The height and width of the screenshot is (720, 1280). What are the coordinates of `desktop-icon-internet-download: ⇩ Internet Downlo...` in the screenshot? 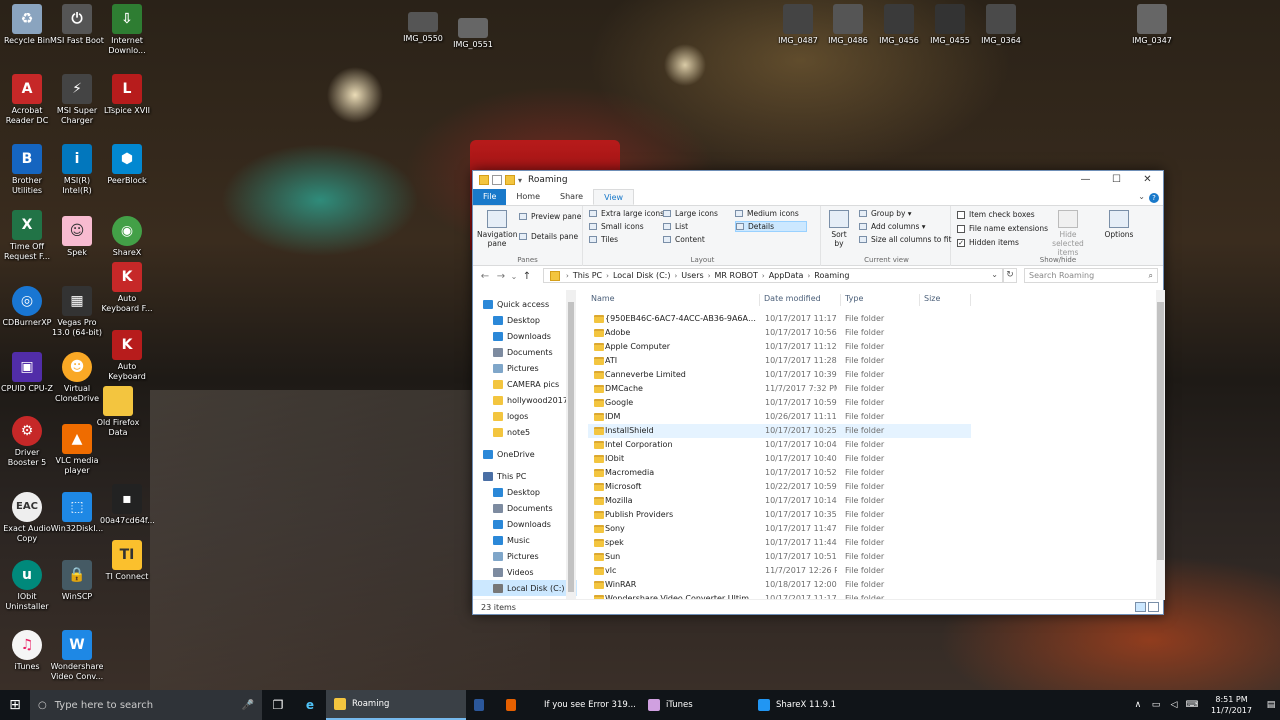 It's located at (127, 30).